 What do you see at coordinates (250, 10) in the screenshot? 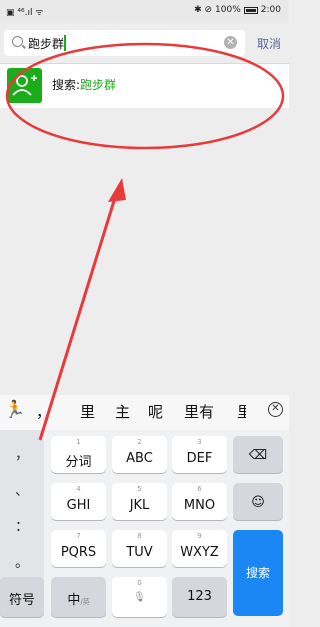
I see `battery-icon` at bounding box center [250, 10].